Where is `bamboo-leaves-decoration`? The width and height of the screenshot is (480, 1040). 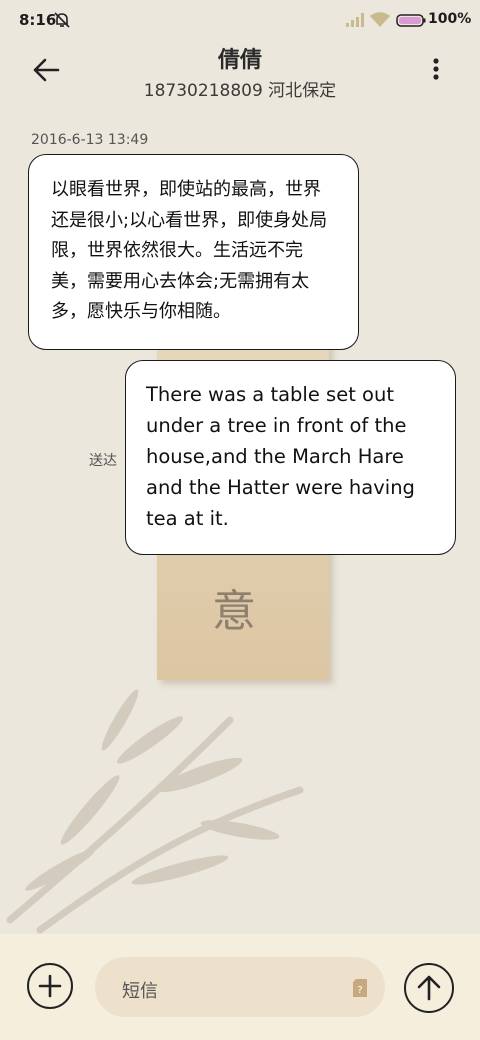
bamboo-leaves-decoration is located at coordinates (155, 811).